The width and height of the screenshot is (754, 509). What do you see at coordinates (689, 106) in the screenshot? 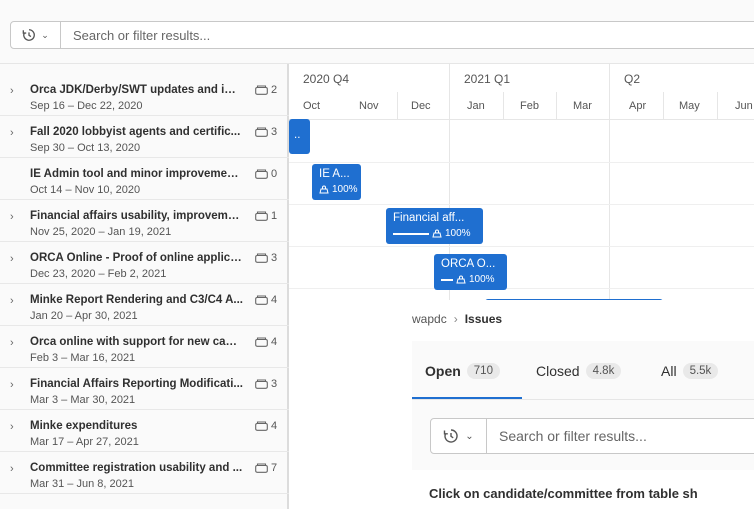
I see `month-label: May` at bounding box center [689, 106].